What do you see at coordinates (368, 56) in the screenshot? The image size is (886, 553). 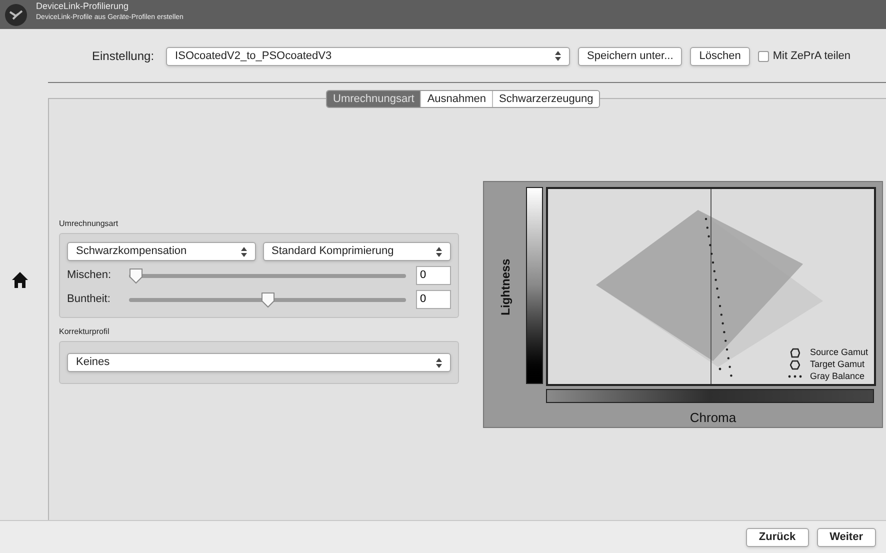 I see `setting-select: ISOcoatedV2_to_PSOcoatedV3` at bounding box center [368, 56].